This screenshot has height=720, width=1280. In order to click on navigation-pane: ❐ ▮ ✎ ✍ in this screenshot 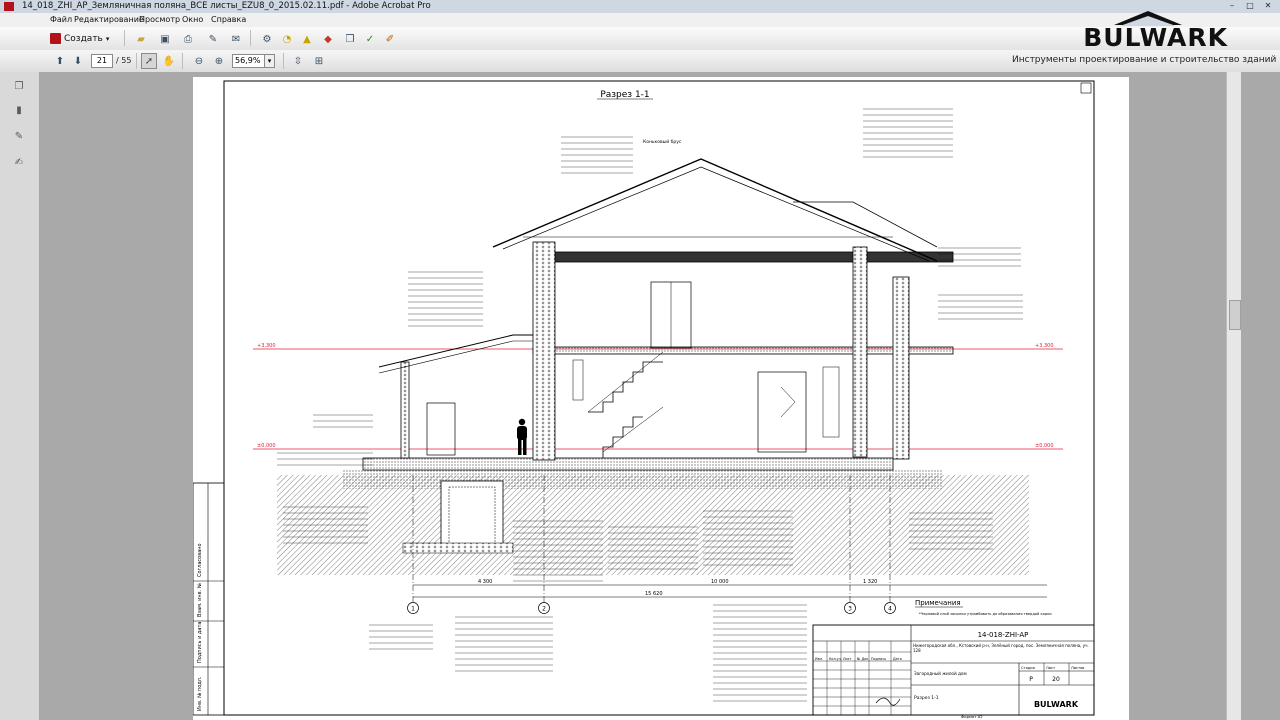, I will do `click(20, 396)`.